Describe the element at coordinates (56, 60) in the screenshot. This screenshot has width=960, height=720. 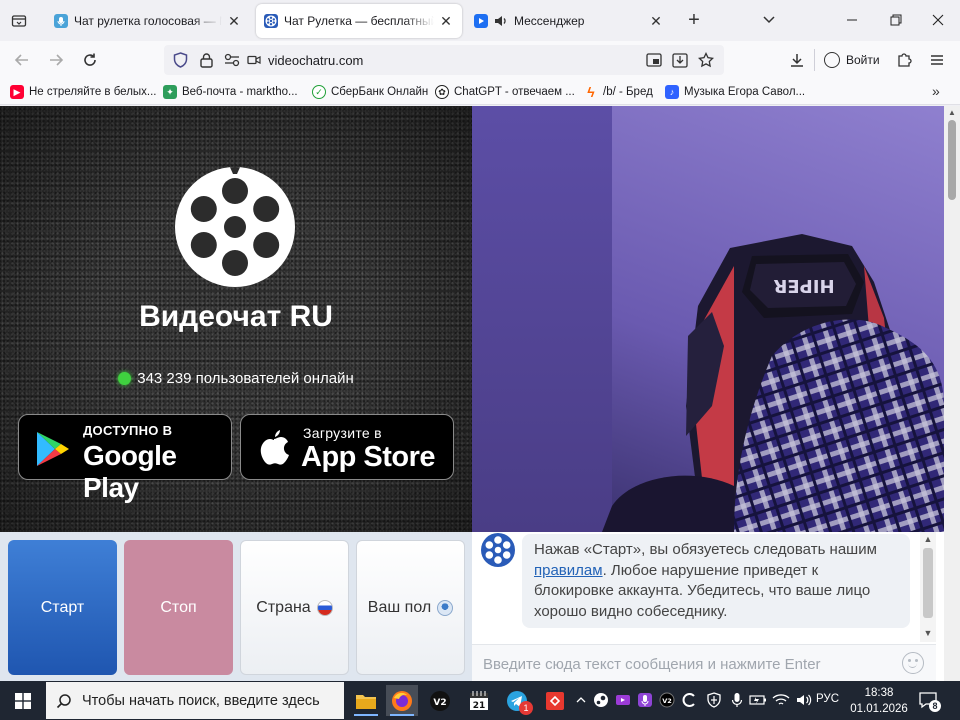
I see `forward-button` at that location.